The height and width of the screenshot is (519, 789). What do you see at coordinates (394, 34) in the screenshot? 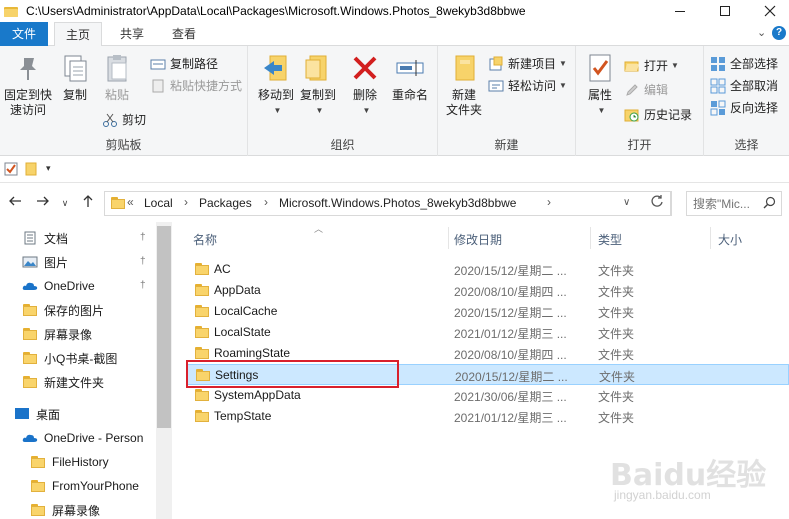
I see `ribbon-tabs: 文件 主页 共享 查看 ⌄ ?` at bounding box center [394, 34].